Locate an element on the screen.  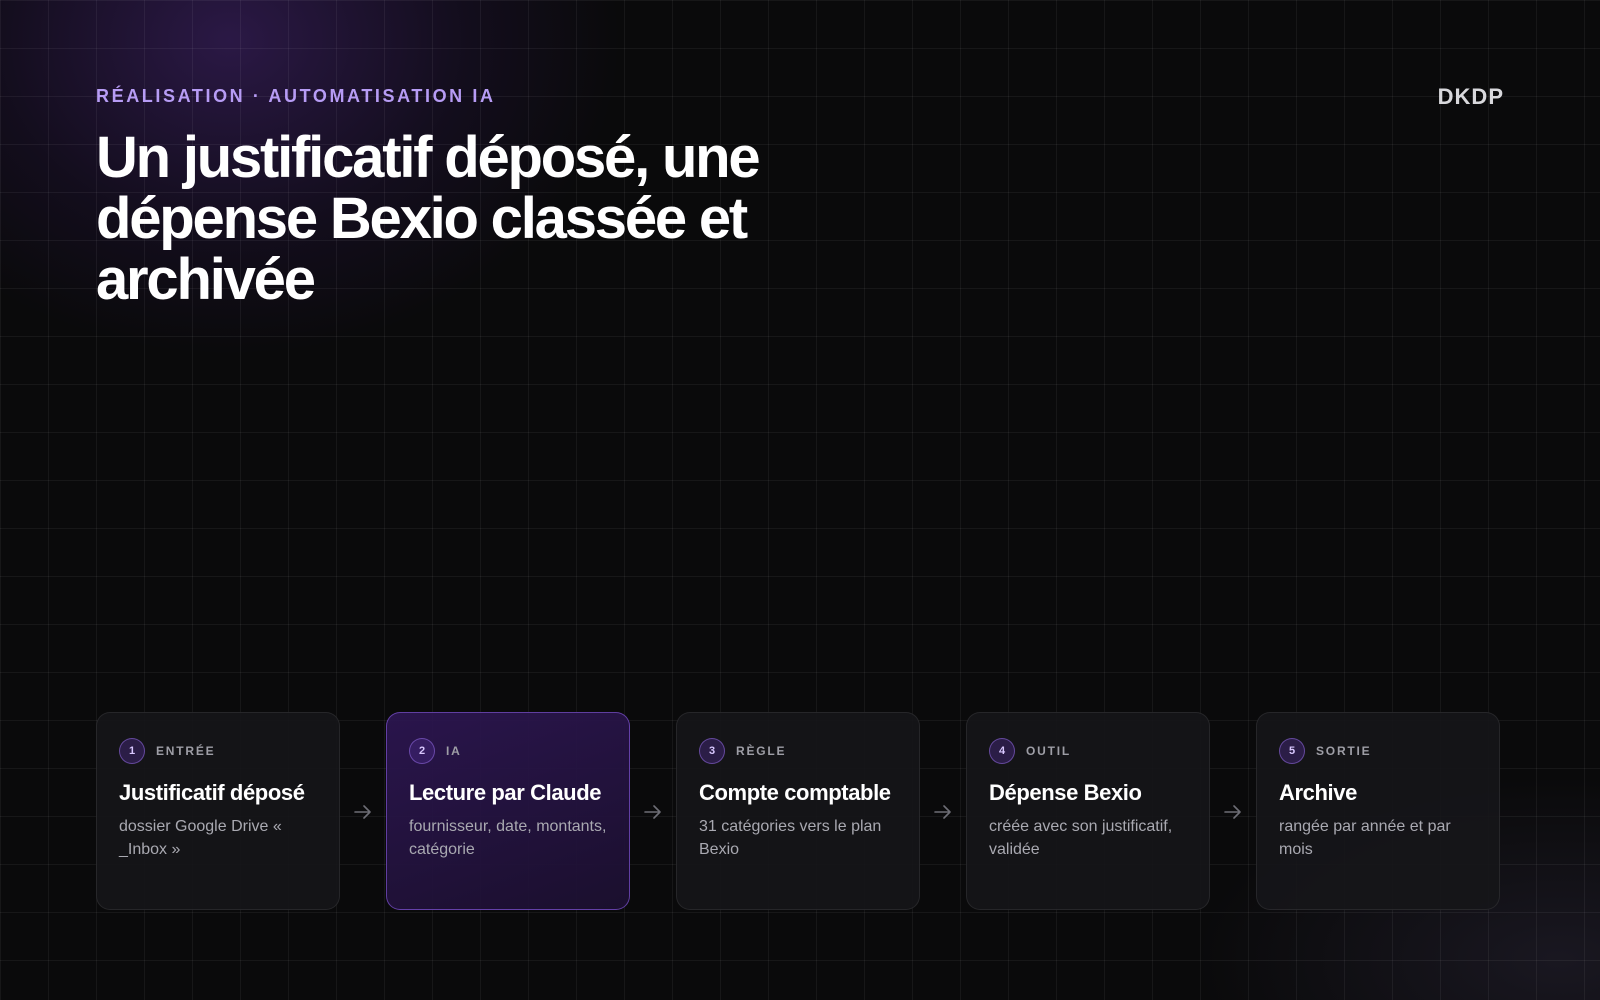
step-tag: IA is located at coordinates (454, 751).